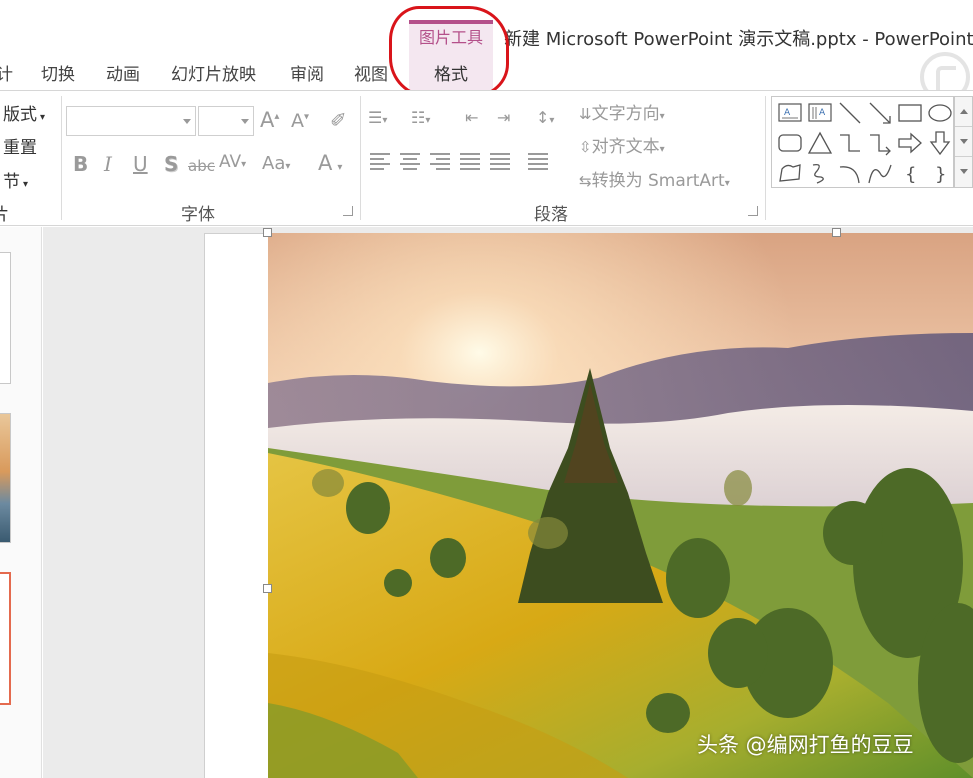  I want to click on justify-button, so click(470, 163).